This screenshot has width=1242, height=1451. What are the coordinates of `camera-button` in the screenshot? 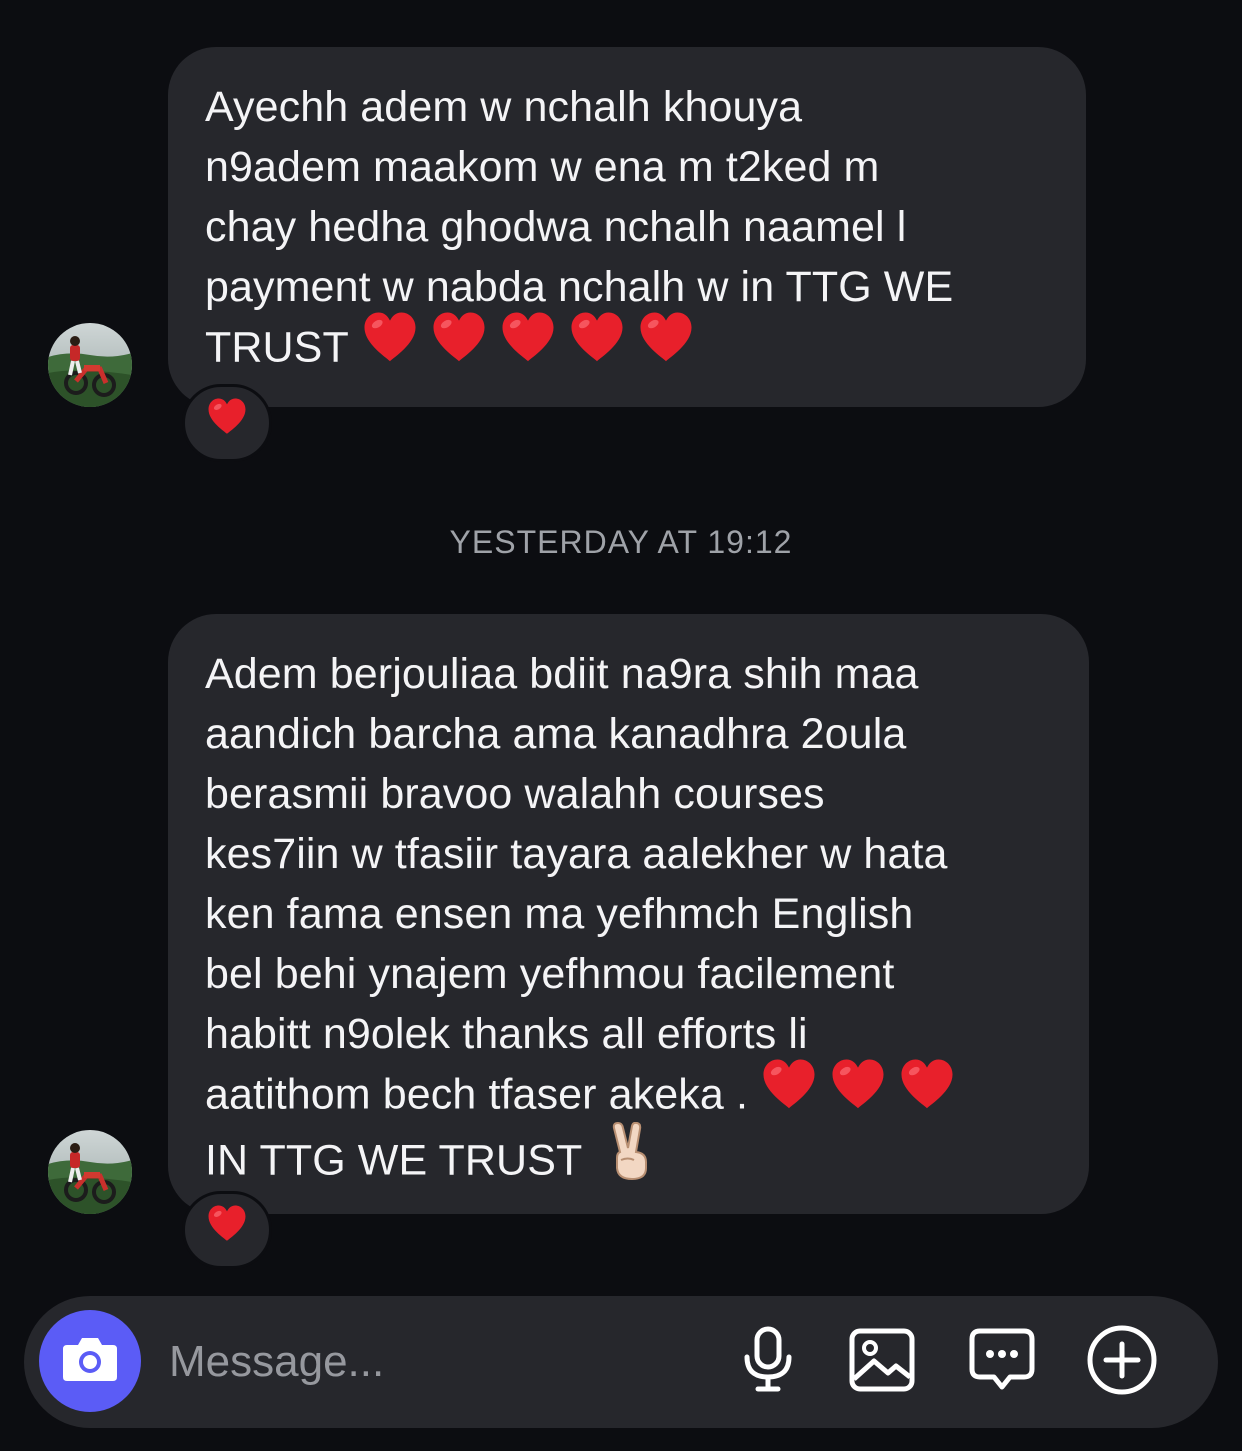 It's located at (90, 1361).